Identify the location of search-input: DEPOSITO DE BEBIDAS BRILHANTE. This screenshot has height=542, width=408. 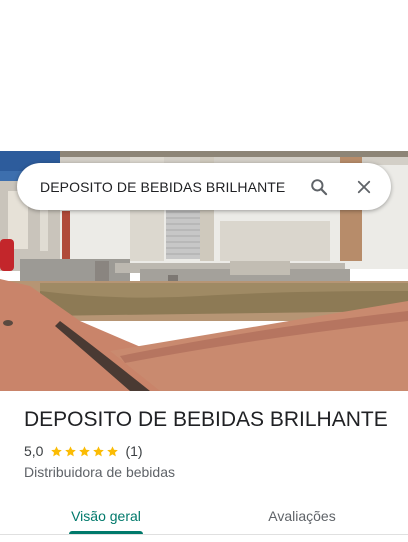
(170, 187).